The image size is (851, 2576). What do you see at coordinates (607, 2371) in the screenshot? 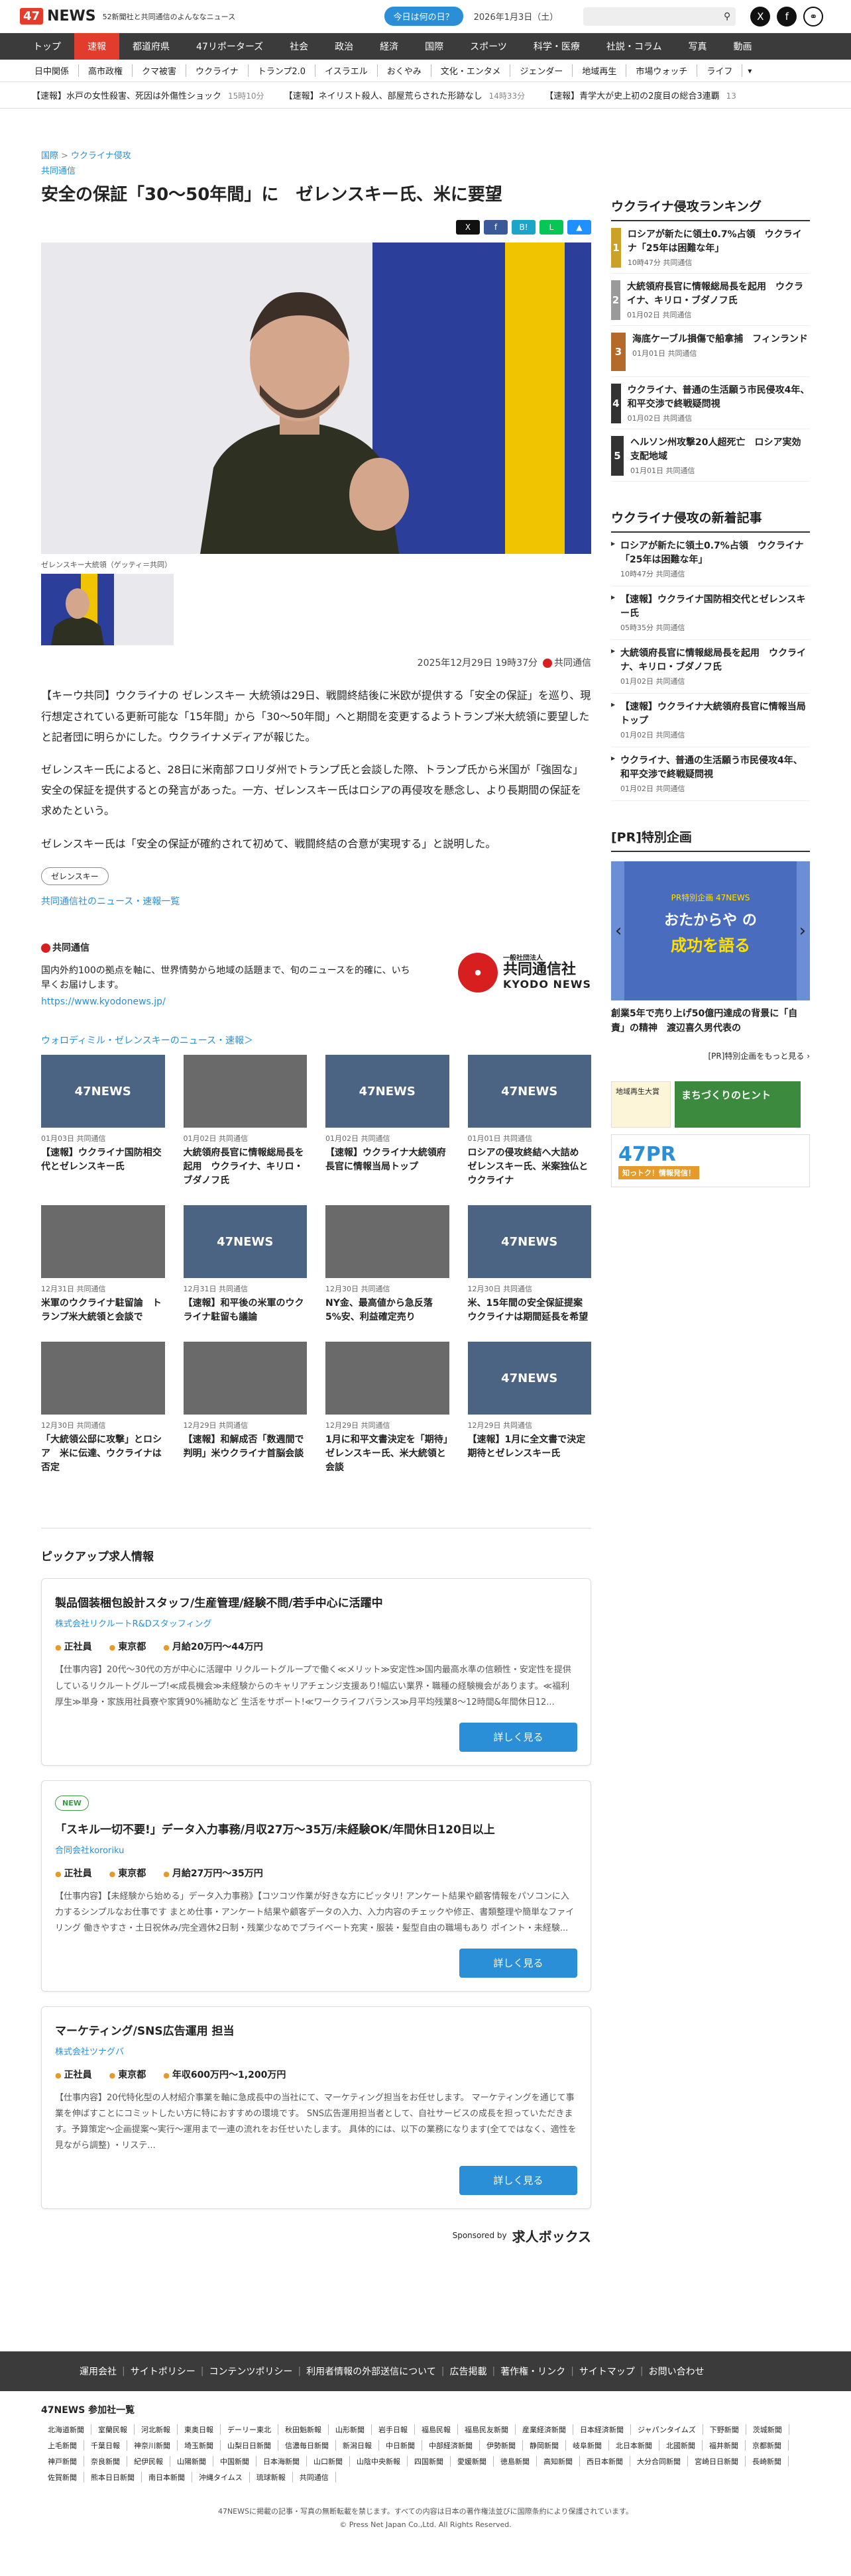
I see `footer-link: サイトマップ` at bounding box center [607, 2371].